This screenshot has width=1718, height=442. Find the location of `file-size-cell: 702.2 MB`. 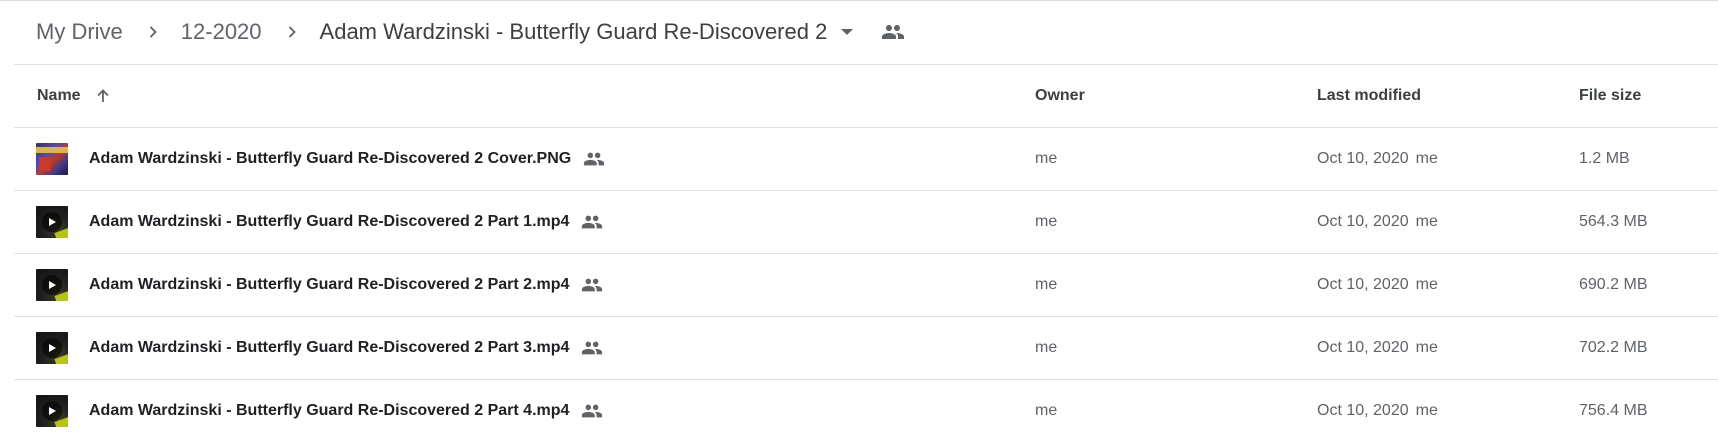

file-size-cell: 702.2 MB is located at coordinates (1613, 347).